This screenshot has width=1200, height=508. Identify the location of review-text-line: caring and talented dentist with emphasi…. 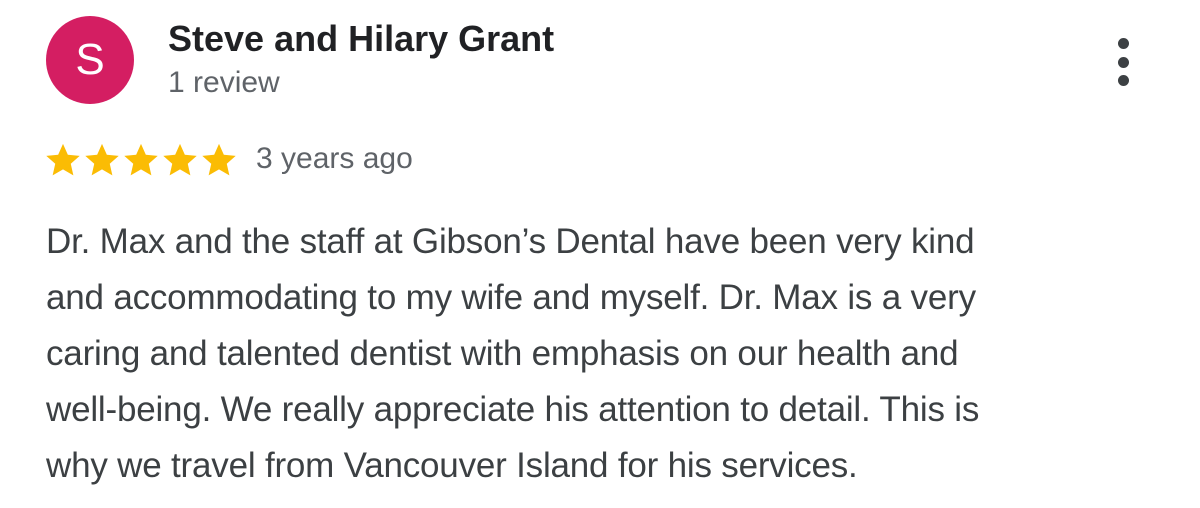
(502, 353).